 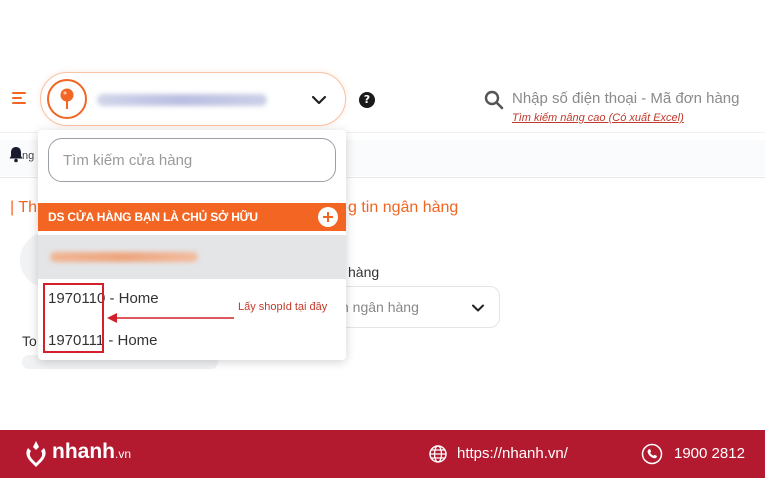 I want to click on website-link: https://nhanh.vn/, so click(x=512, y=453).